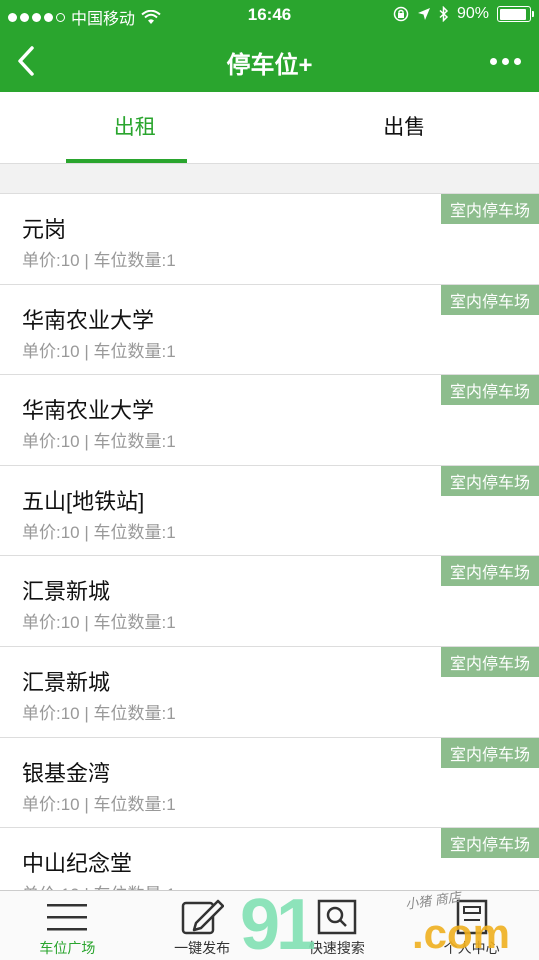 This screenshot has width=539, height=960. What do you see at coordinates (423, 14) in the screenshot?
I see `location-icon` at bounding box center [423, 14].